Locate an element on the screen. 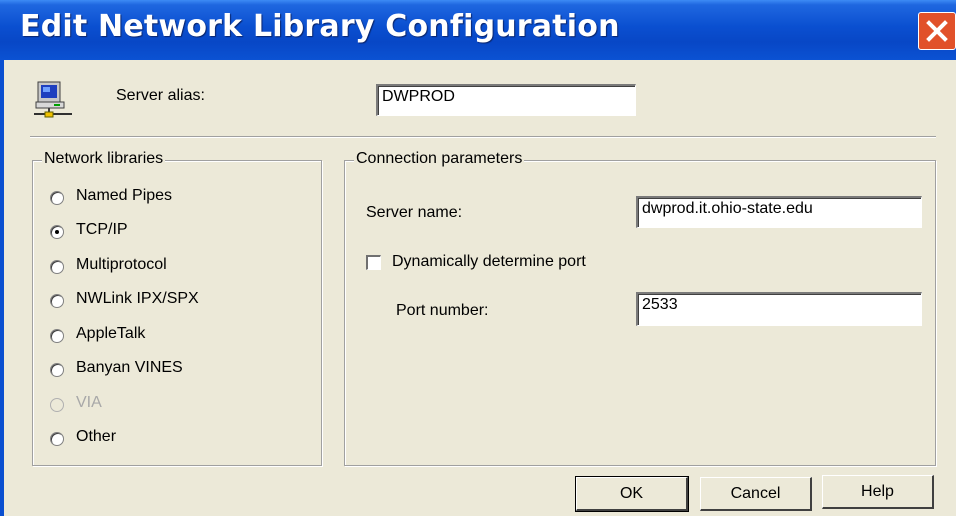 Image resolution: width=956 pixels, height=516 pixels. radio-label: Named Pipes is located at coordinates (124, 195).